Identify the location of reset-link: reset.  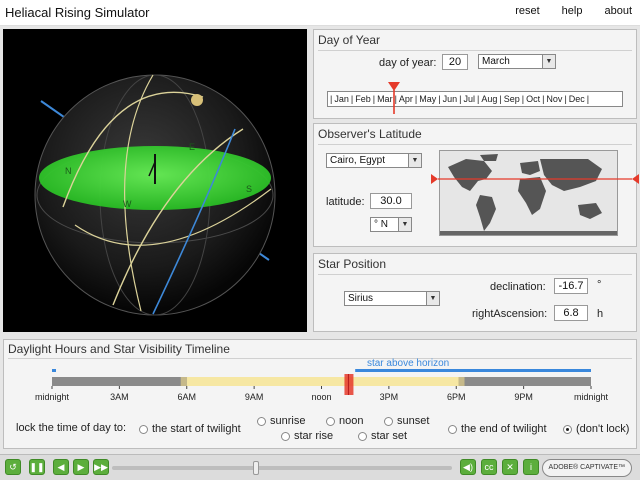
(527, 11).